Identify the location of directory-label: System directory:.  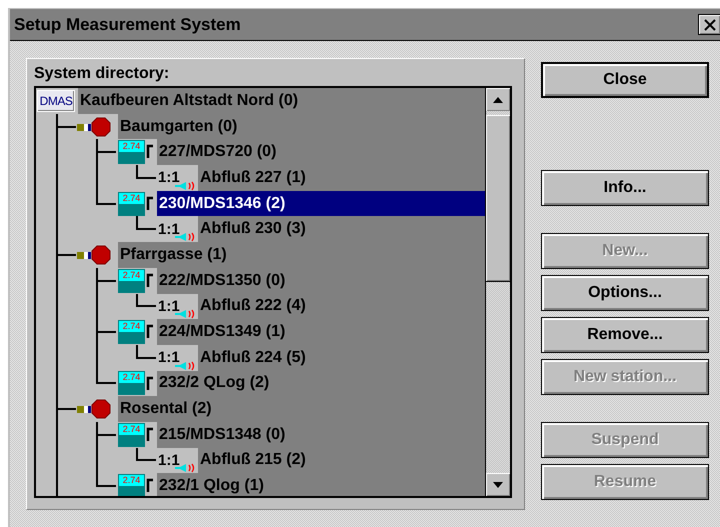
(102, 74).